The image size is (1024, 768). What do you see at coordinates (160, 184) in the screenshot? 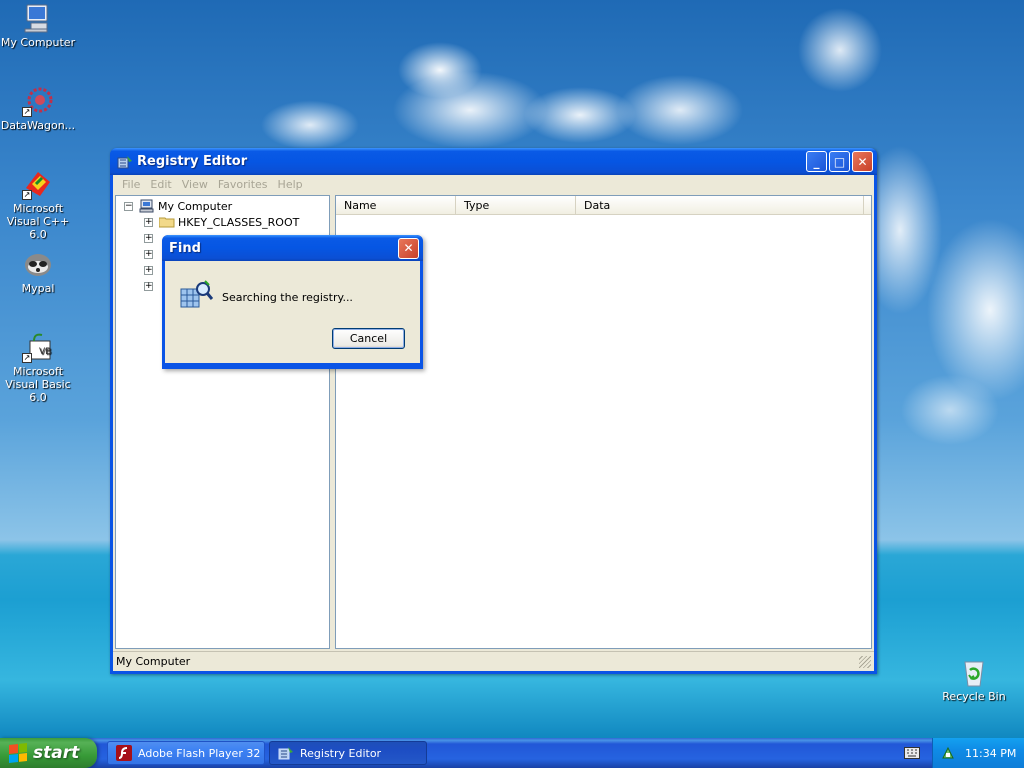
I see `menu-edit: Edit` at bounding box center [160, 184].